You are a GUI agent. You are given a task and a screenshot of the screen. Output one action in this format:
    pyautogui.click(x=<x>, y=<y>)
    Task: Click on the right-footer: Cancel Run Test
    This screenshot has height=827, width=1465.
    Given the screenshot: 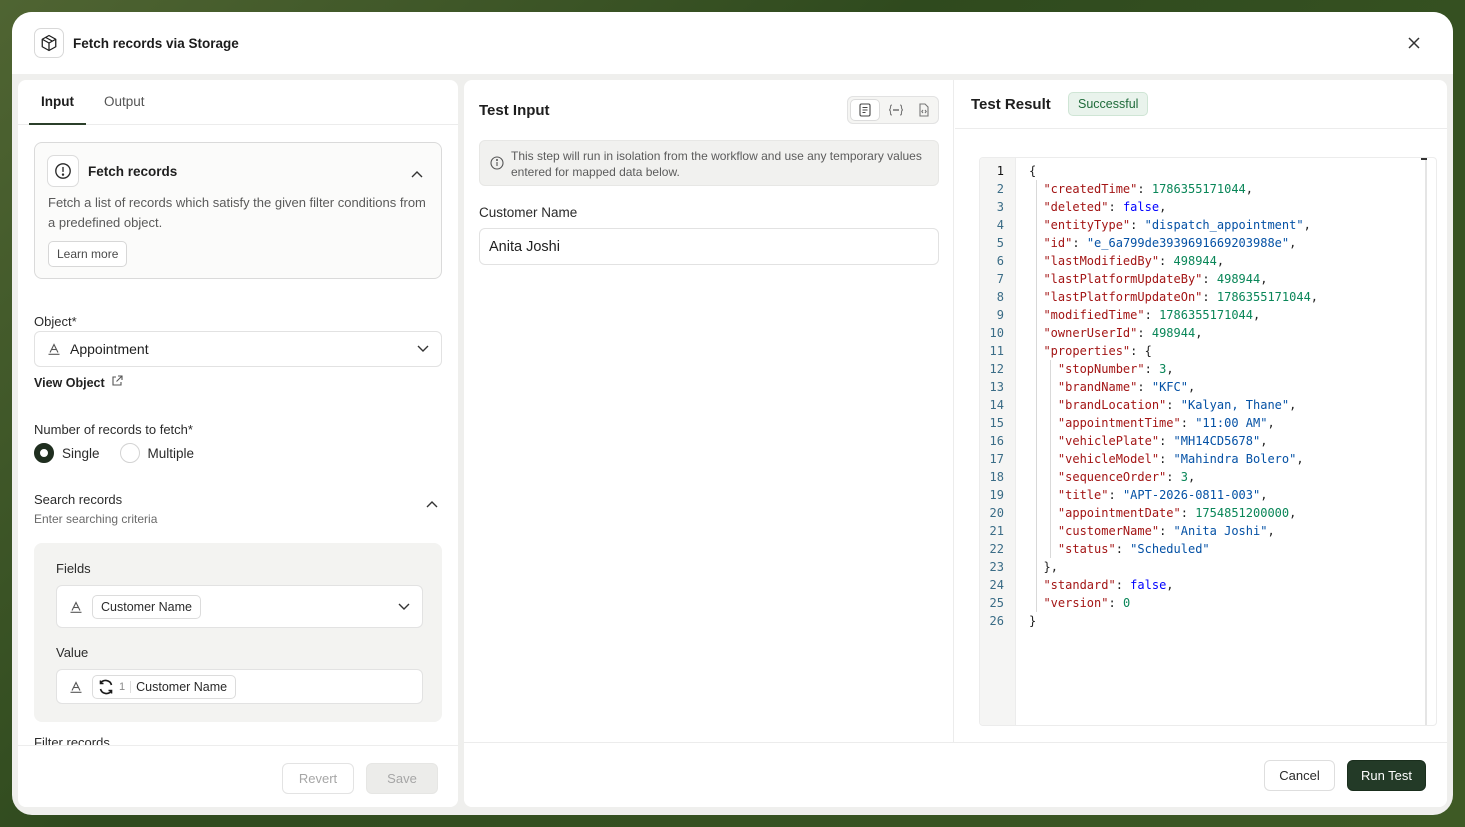 What is the action you would take?
    pyautogui.click(x=955, y=774)
    